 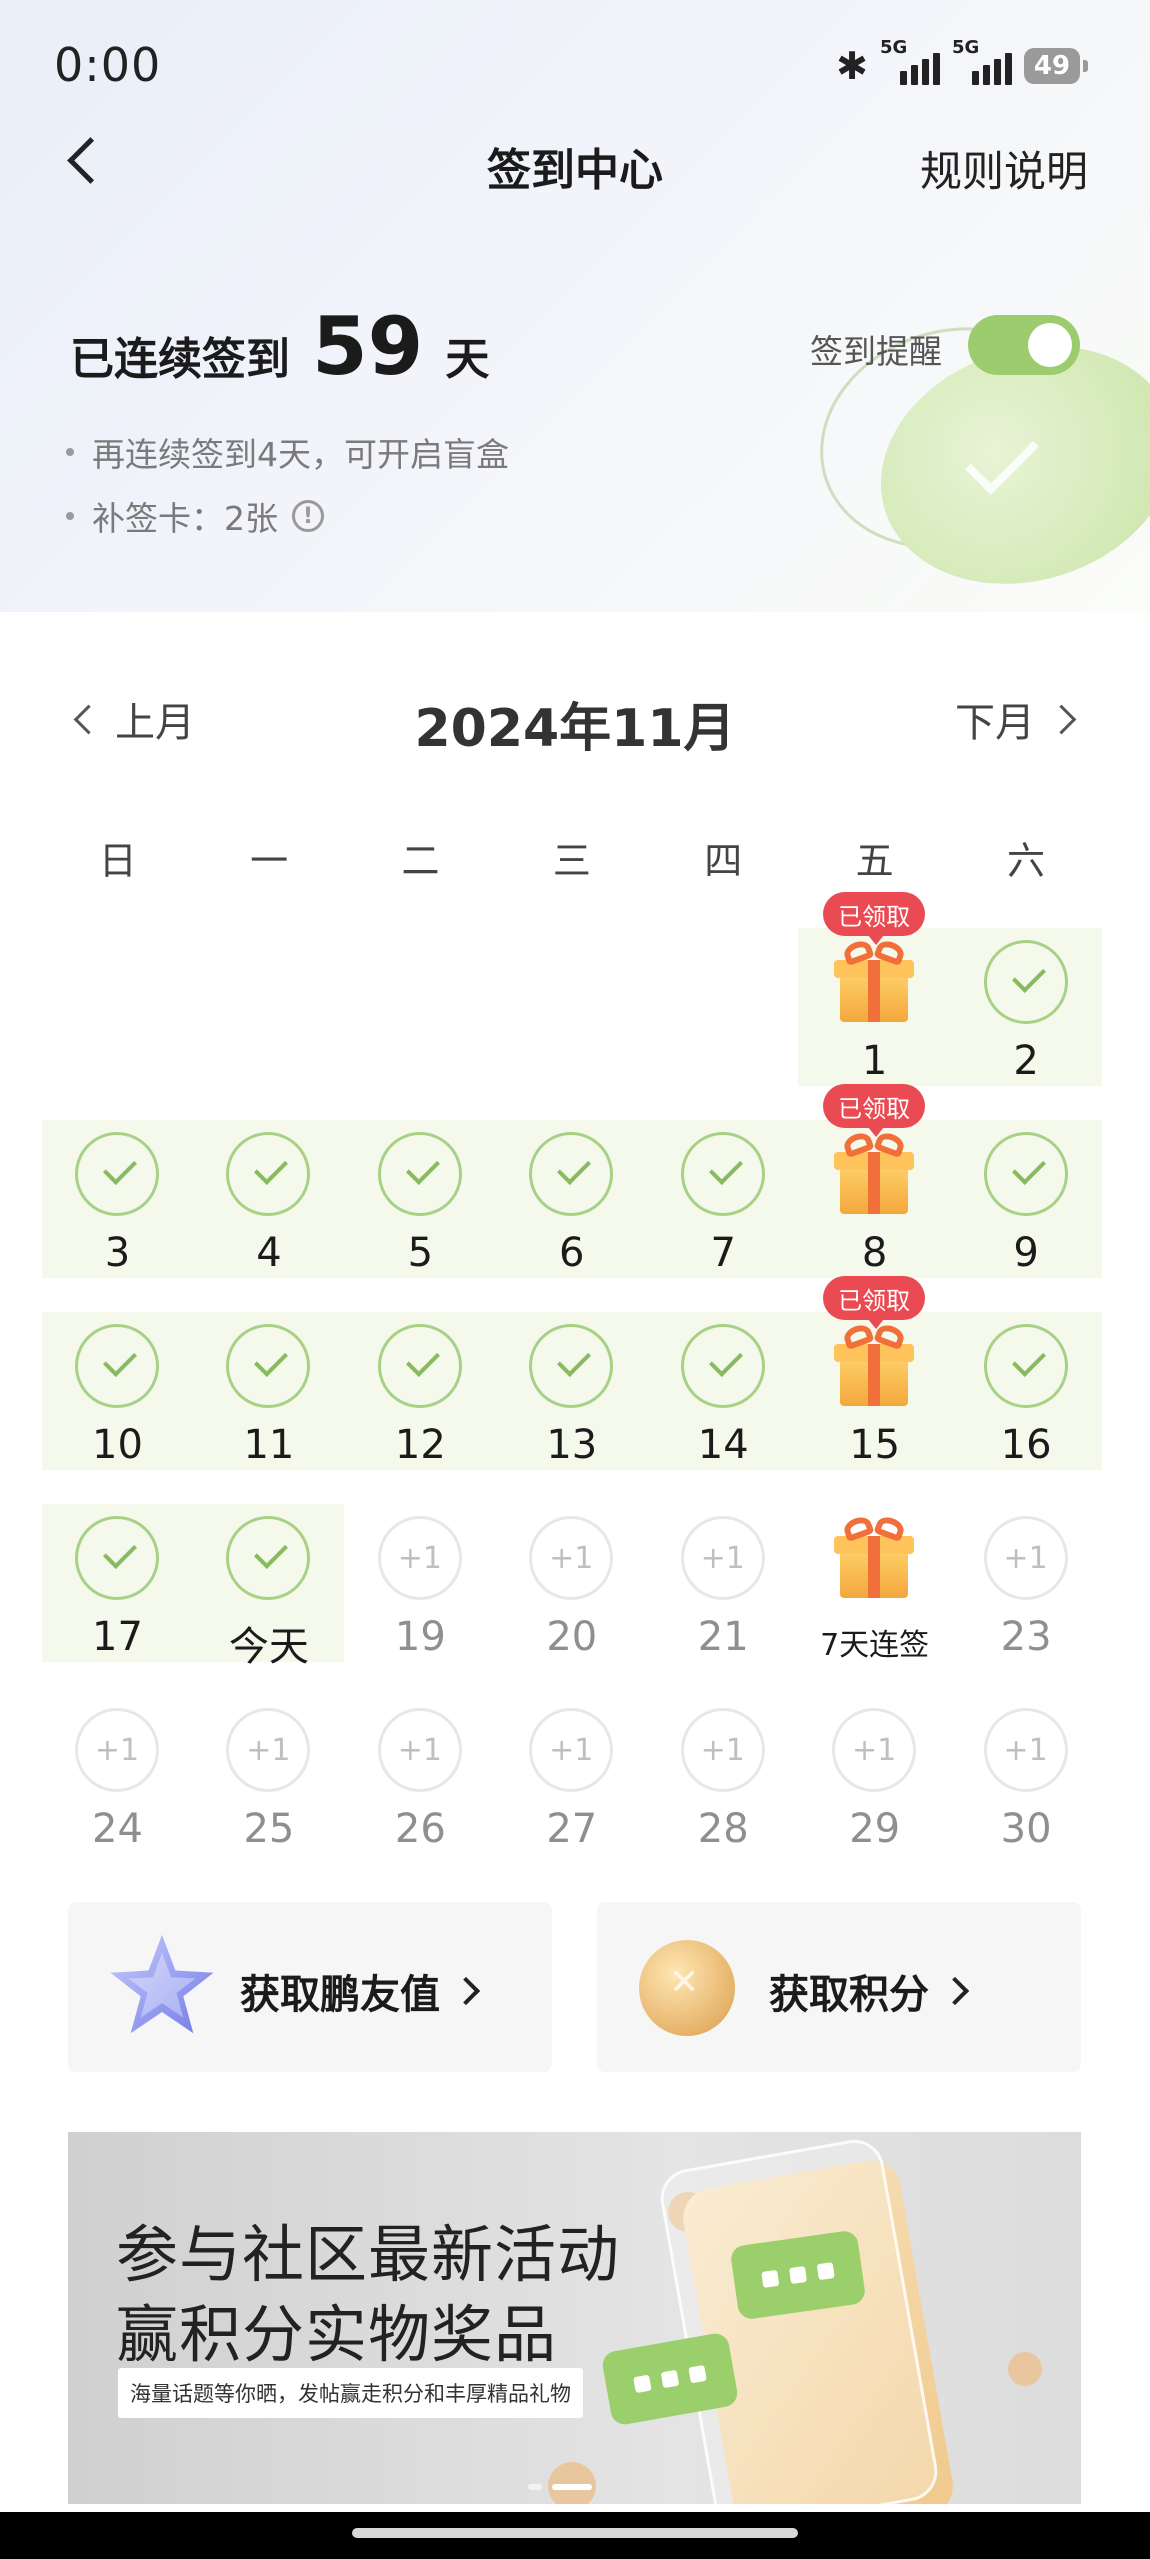 I want to click on calendar-day: 11, so click(x=268, y=1400).